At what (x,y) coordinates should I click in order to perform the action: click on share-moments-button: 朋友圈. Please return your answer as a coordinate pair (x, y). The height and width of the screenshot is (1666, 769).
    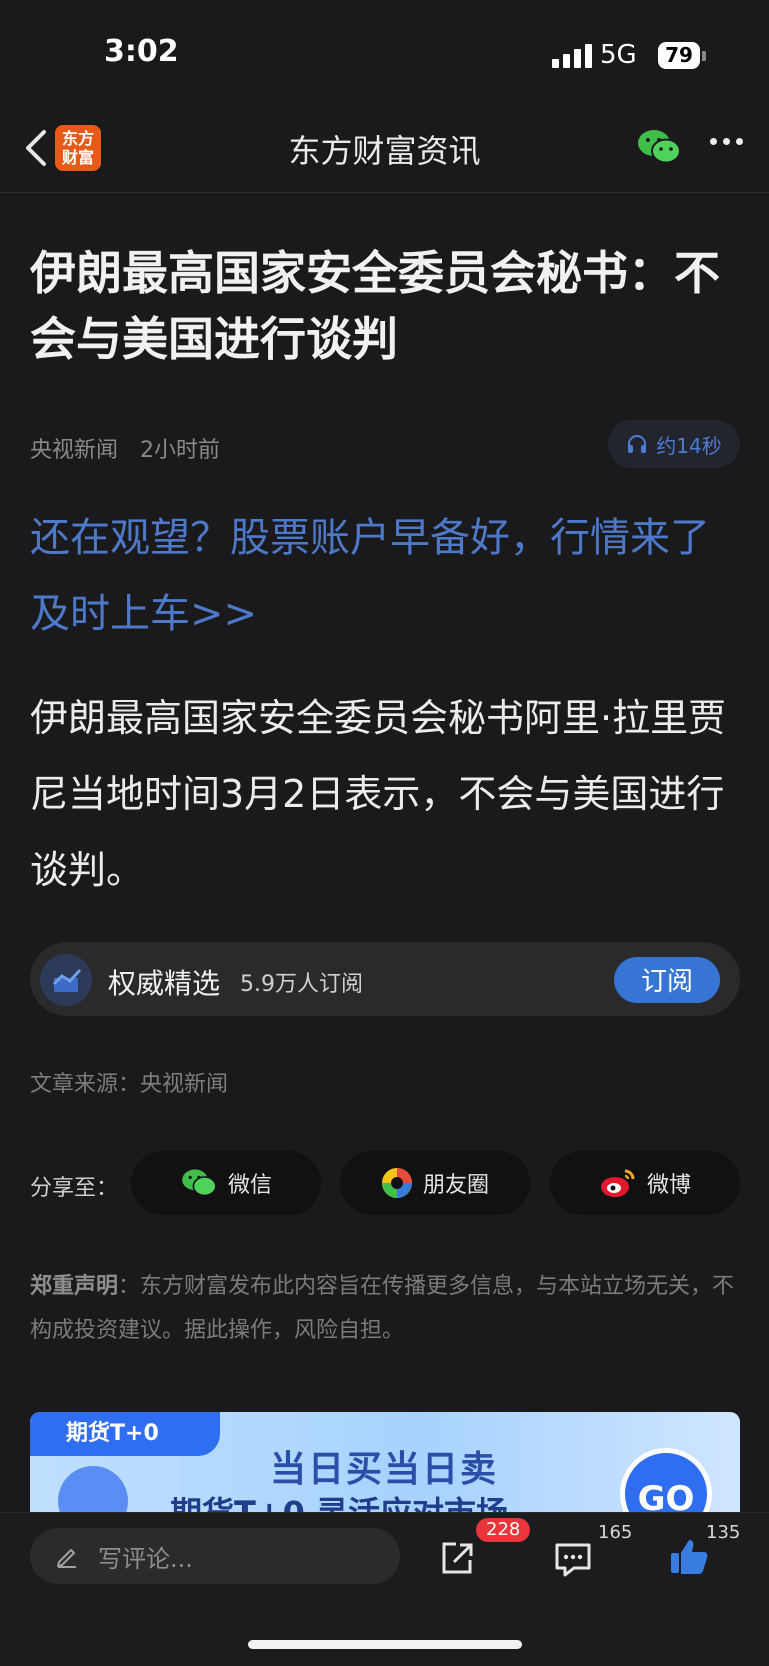
    Looking at the image, I should click on (435, 1183).